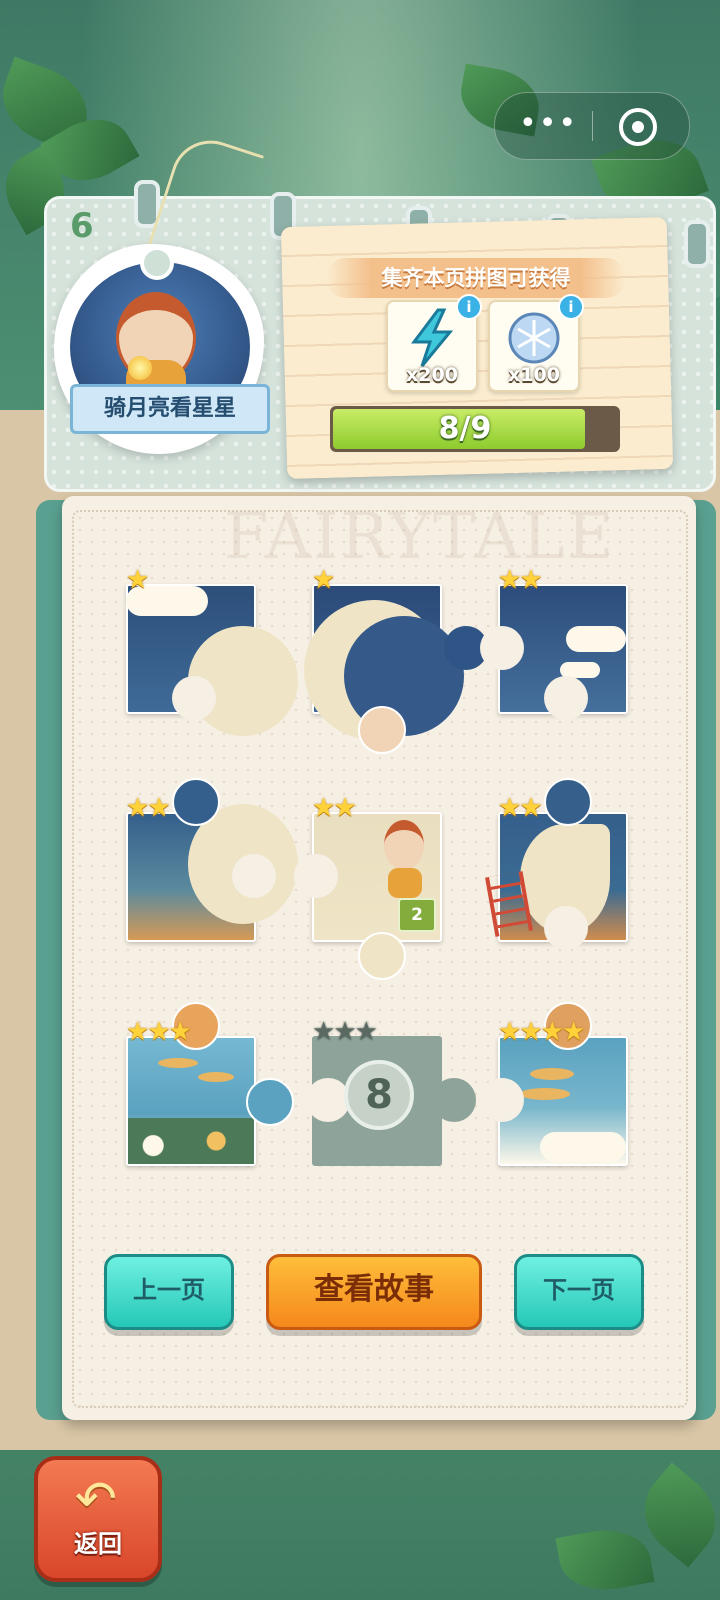  I want to click on girl-avatar, so click(404, 845).